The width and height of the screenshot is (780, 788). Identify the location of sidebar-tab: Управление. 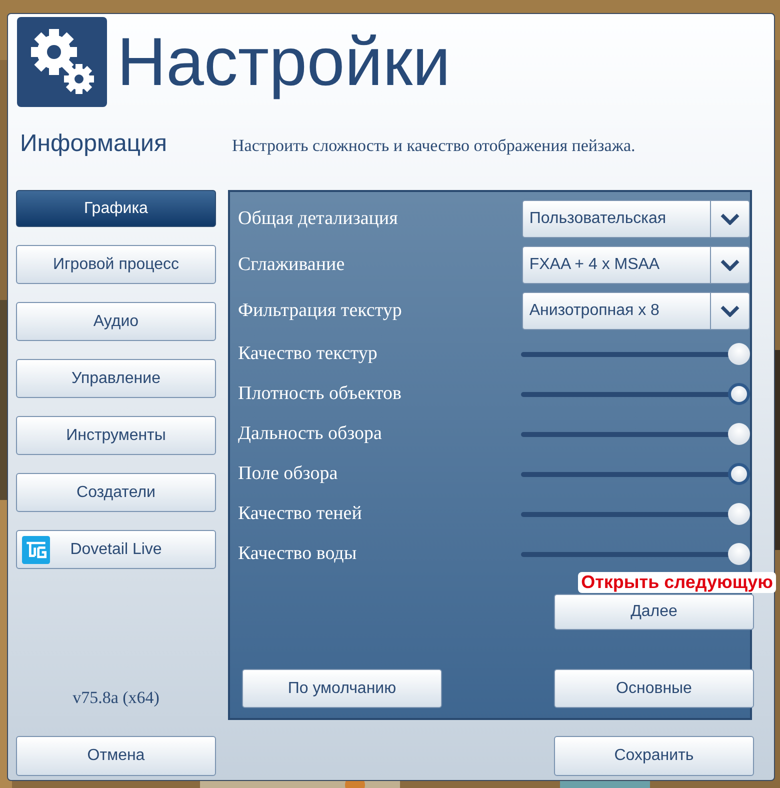
(116, 378).